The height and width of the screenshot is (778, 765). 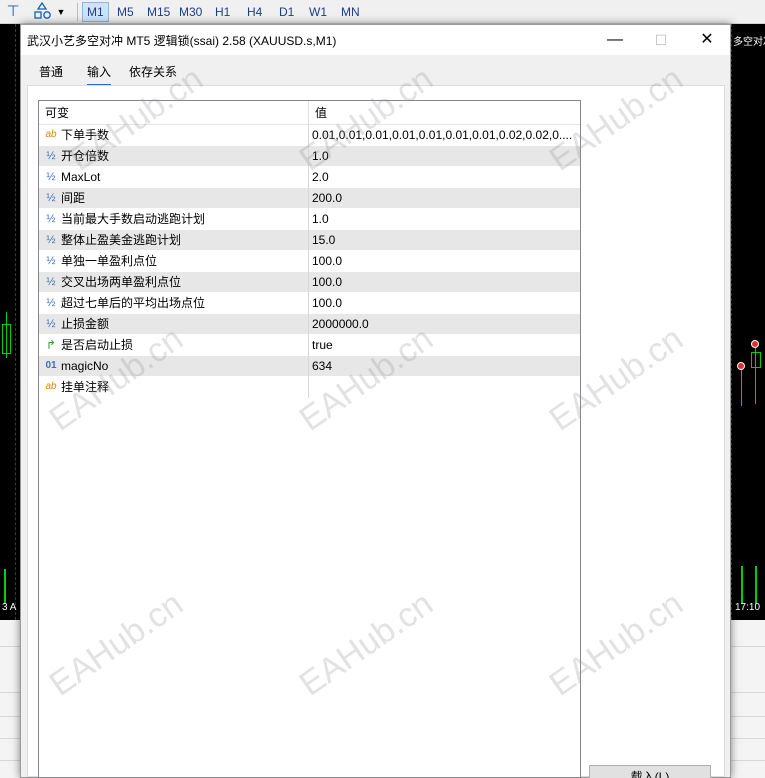 What do you see at coordinates (254, 12) in the screenshot?
I see `timeframe-h4: H4` at bounding box center [254, 12].